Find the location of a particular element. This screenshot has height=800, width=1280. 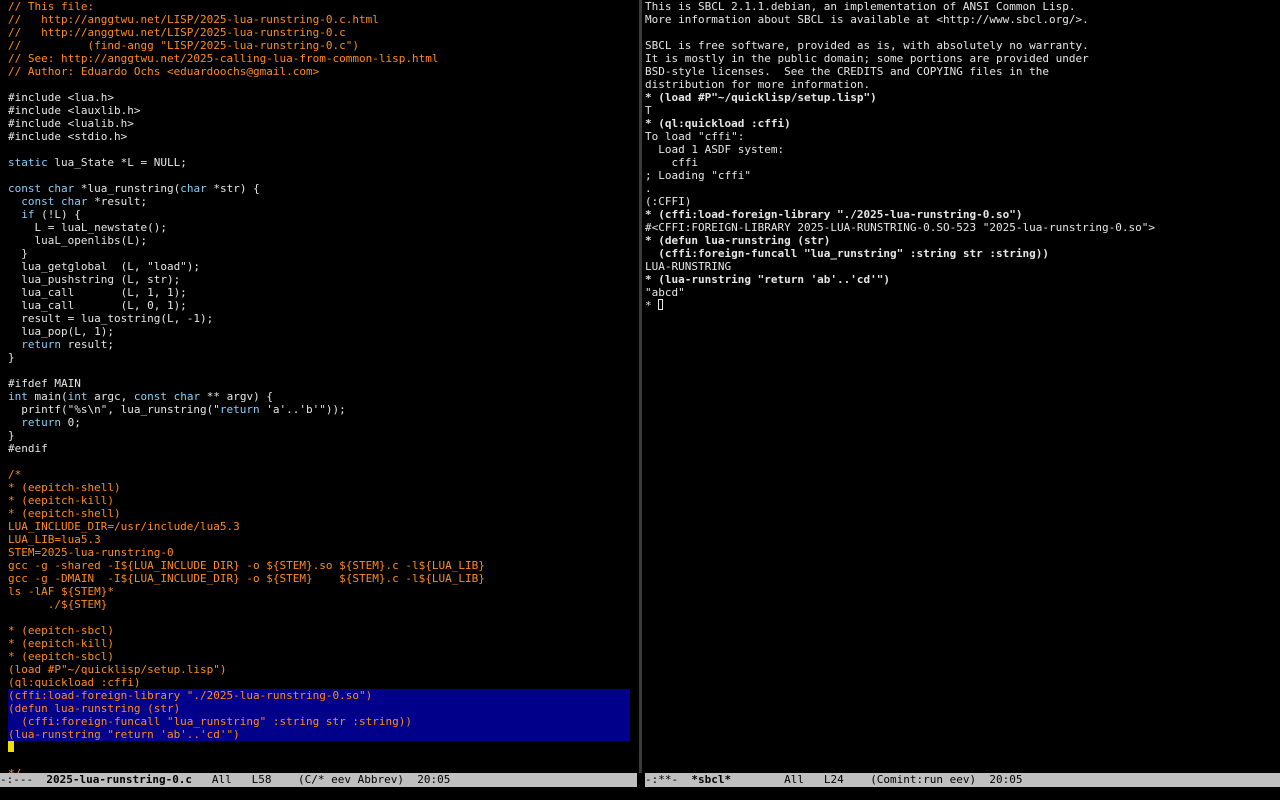

code-line: (ql:quickload :cffi) is located at coordinates (74, 682).